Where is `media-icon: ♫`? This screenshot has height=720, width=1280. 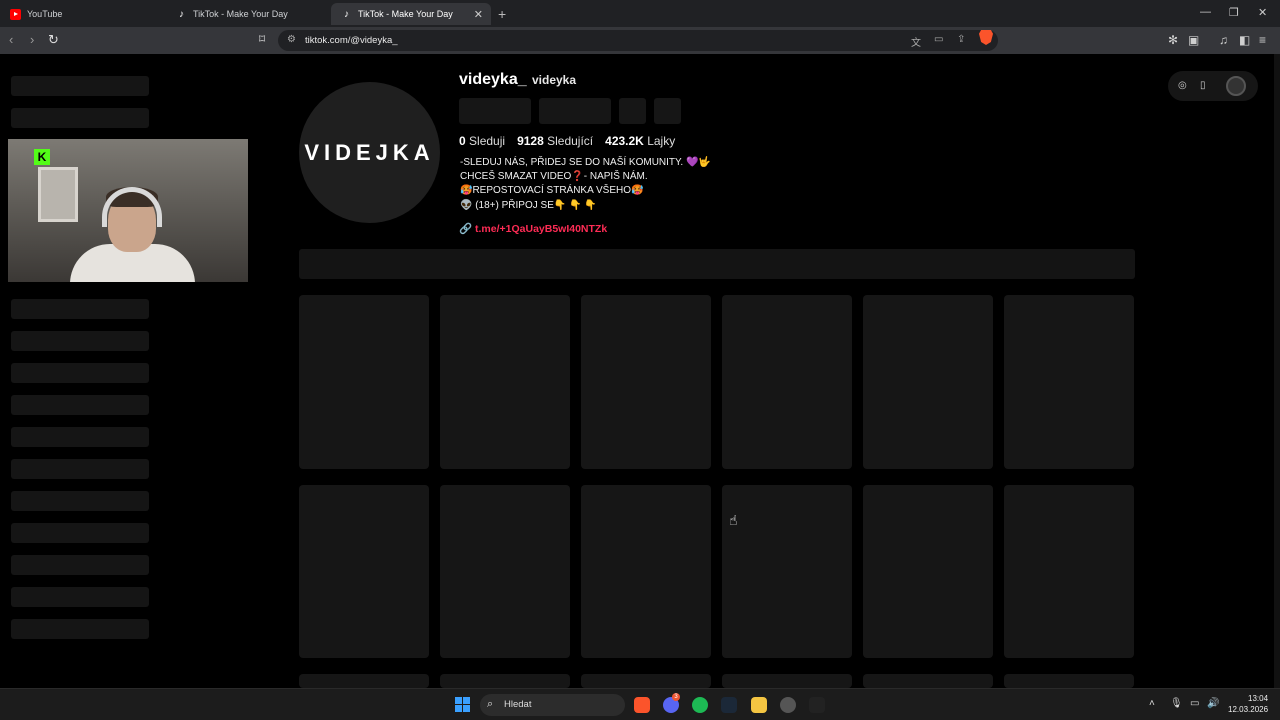 media-icon: ♫ is located at coordinates (1223, 40).